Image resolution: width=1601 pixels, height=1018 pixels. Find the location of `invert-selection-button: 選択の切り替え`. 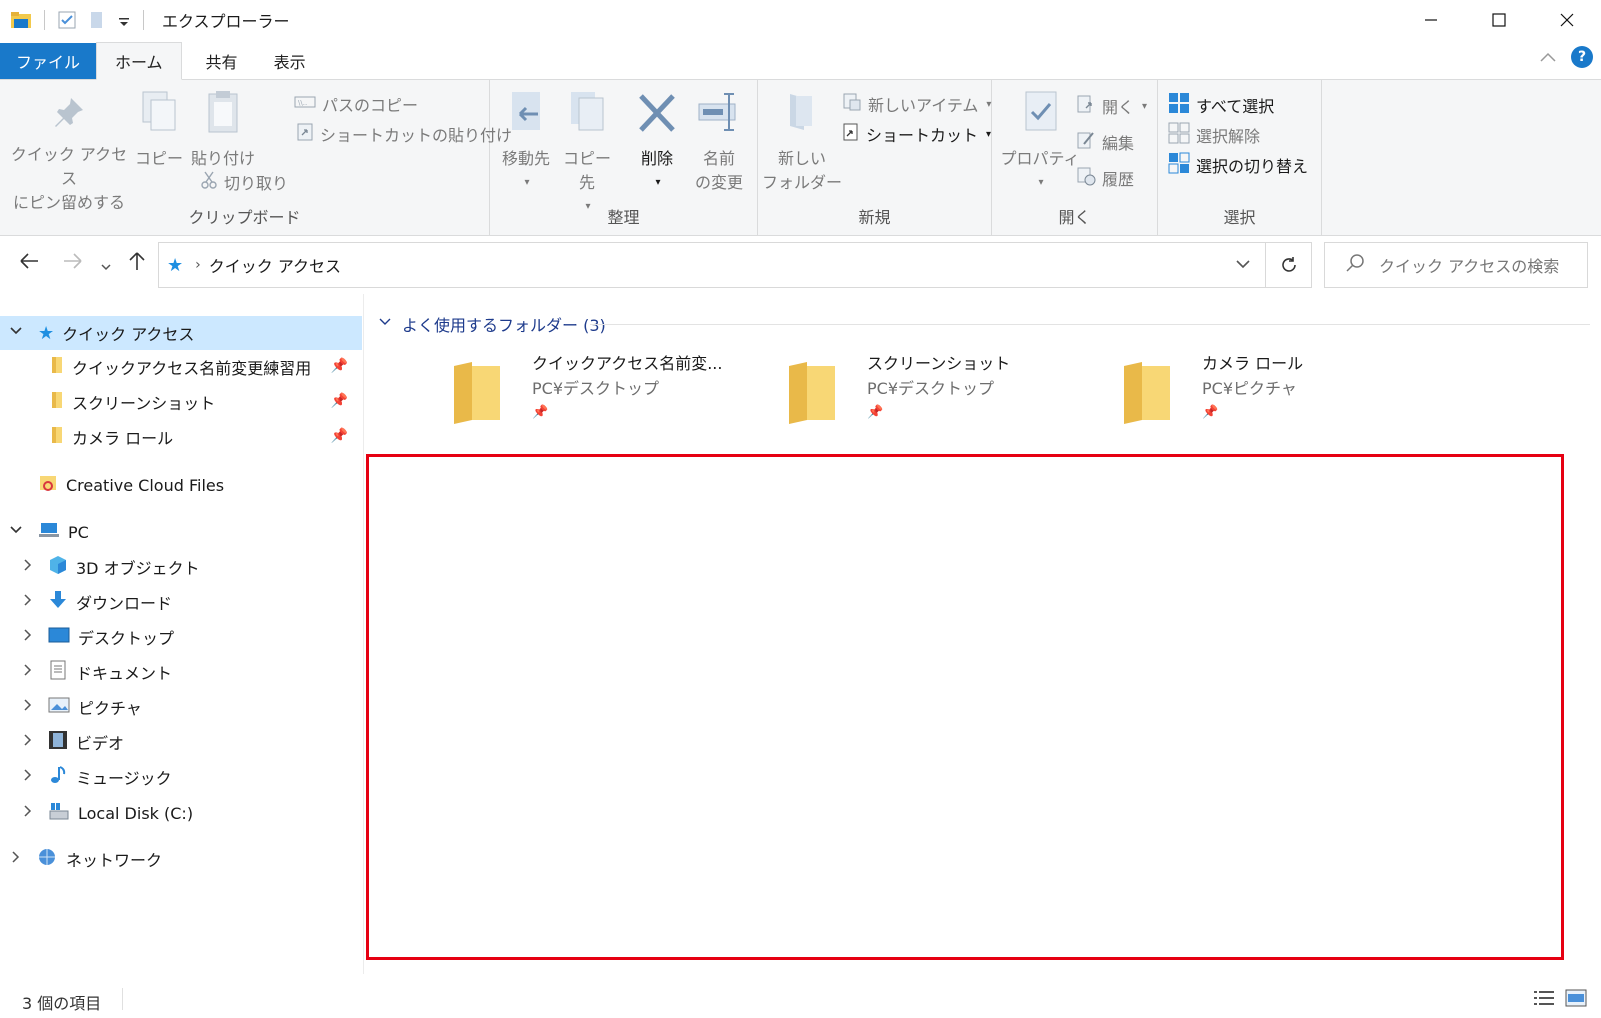

invert-selection-button: 選択の切り替え is located at coordinates (1238, 165).